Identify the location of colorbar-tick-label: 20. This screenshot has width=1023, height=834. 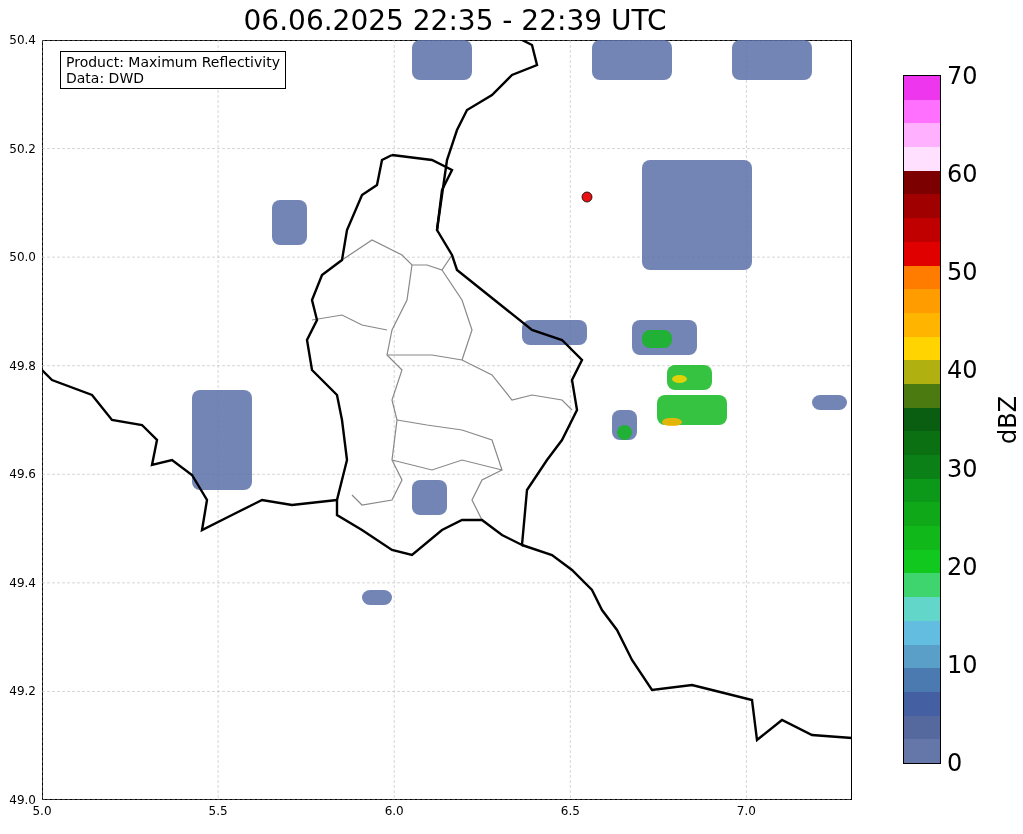
(962, 566).